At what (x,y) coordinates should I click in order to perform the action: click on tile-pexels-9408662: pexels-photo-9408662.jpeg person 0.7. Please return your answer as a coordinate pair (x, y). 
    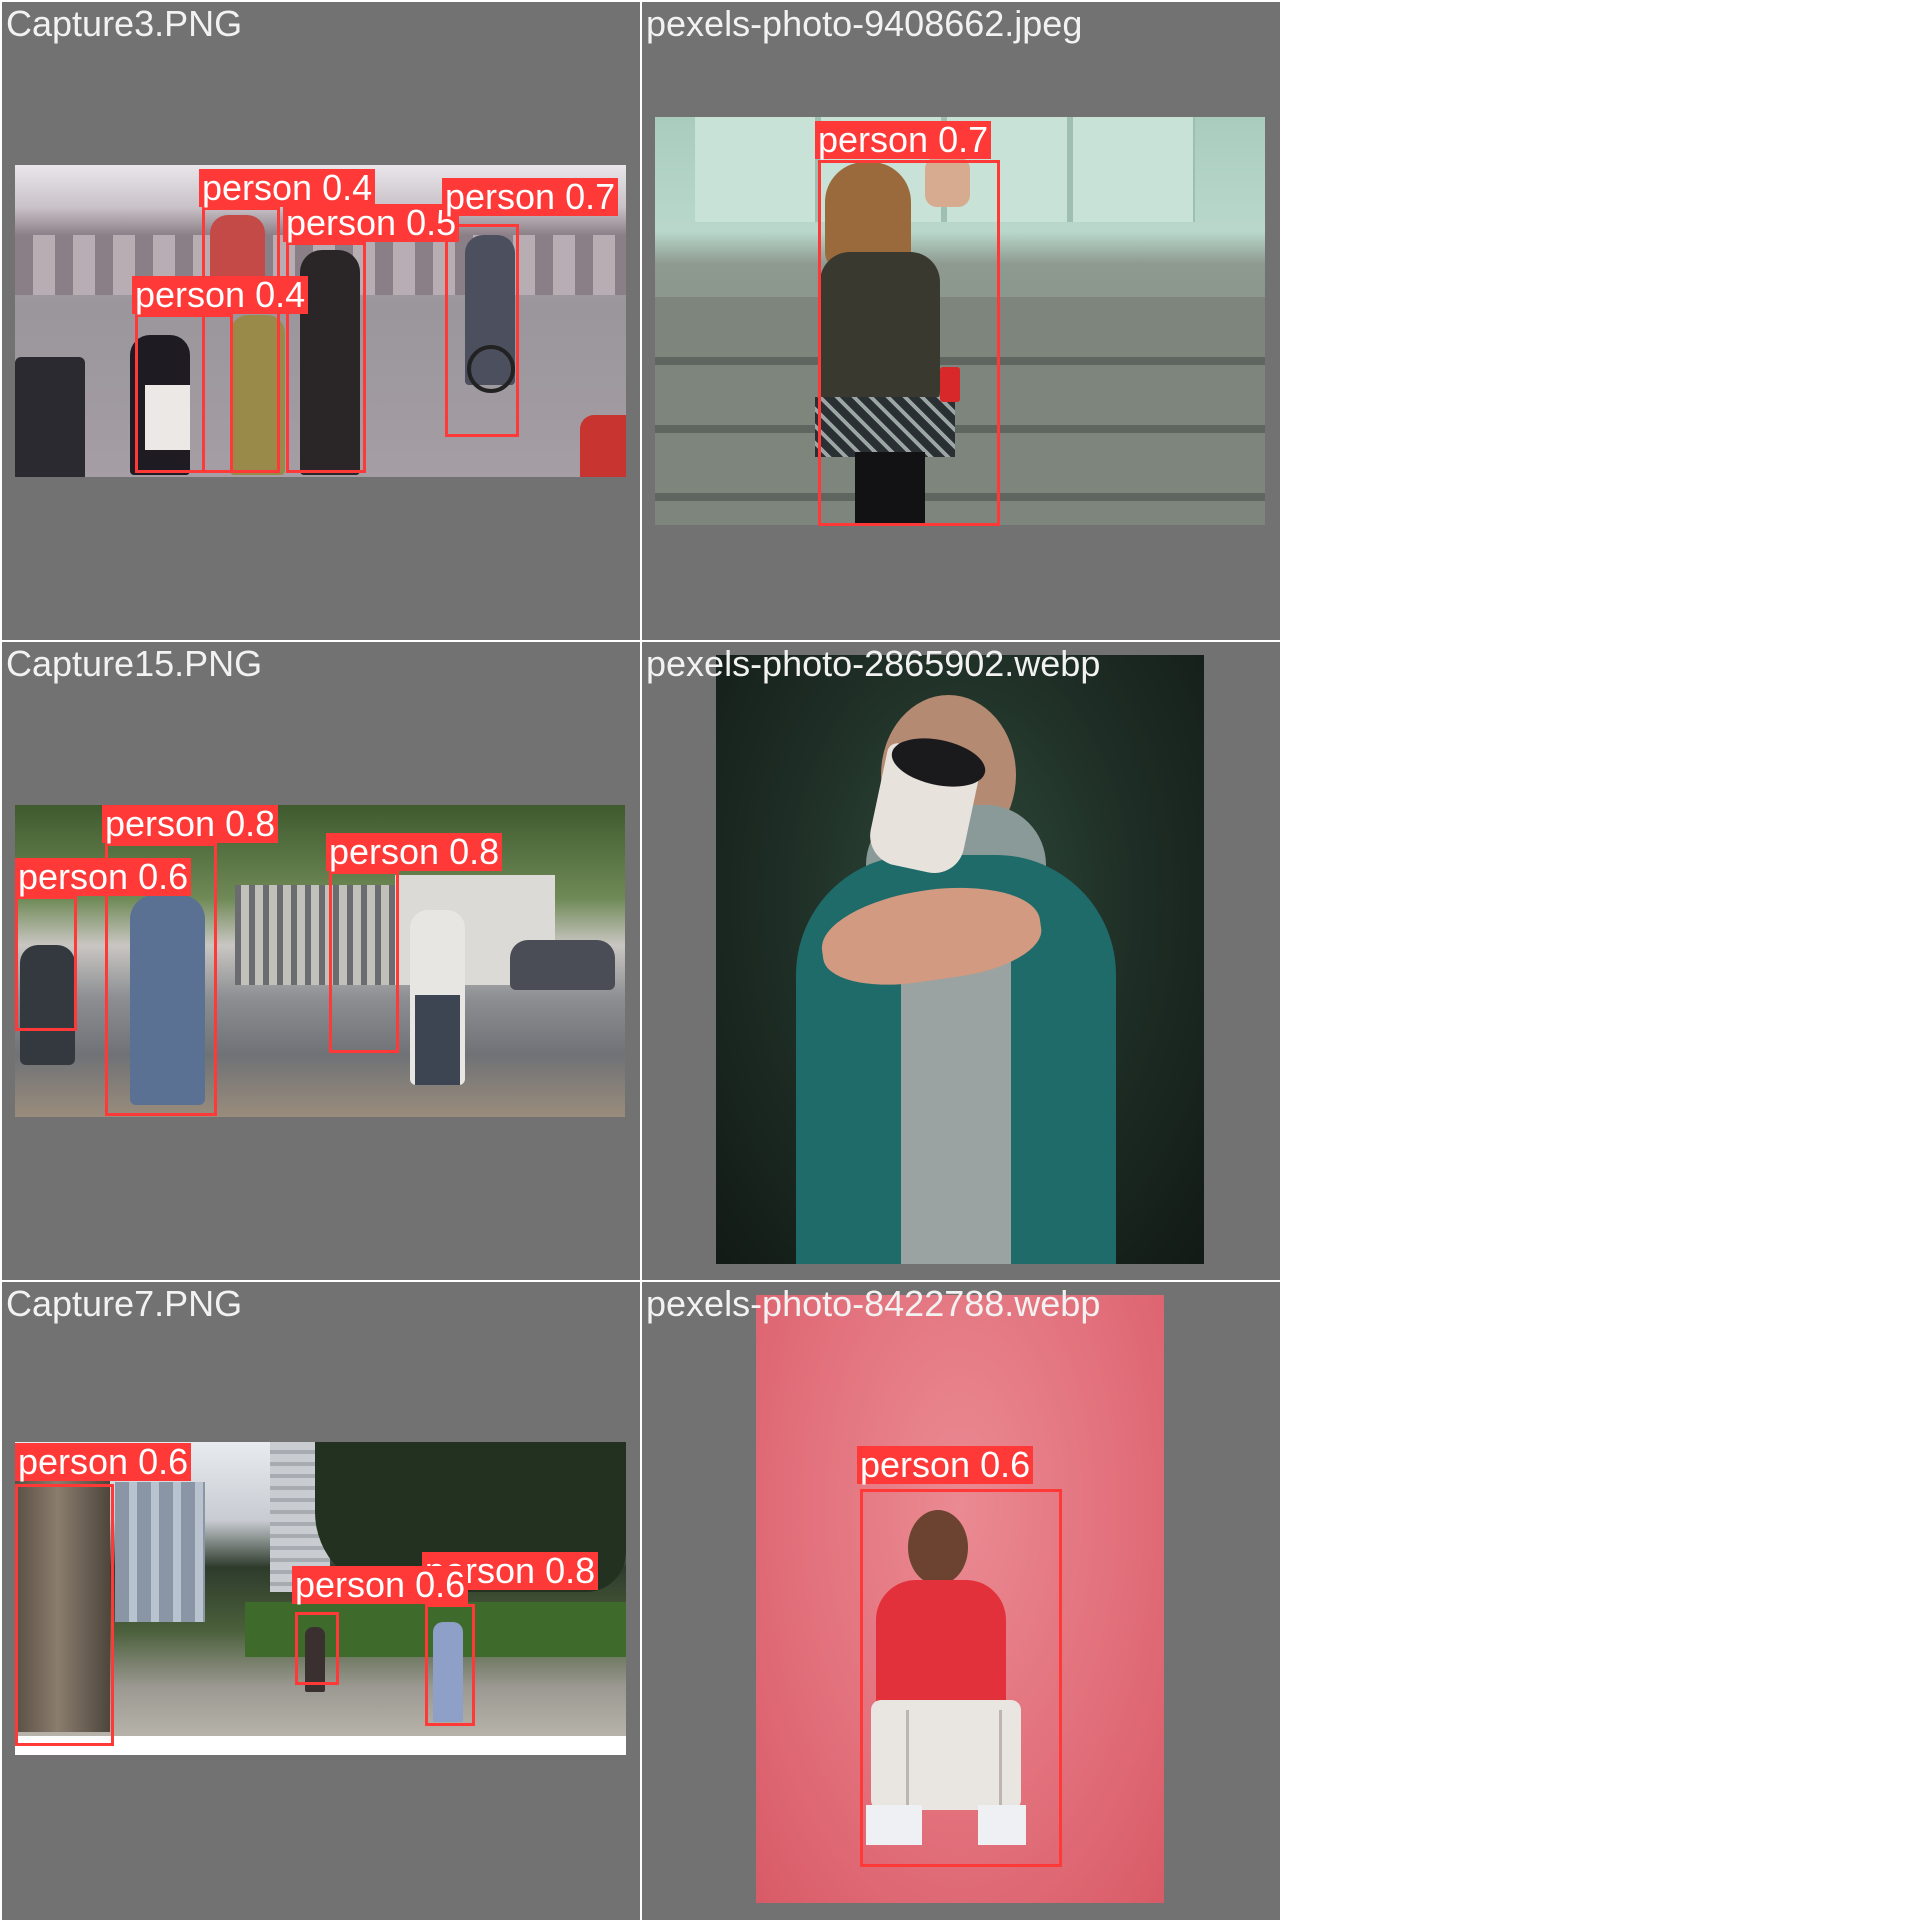
    Looking at the image, I should click on (961, 321).